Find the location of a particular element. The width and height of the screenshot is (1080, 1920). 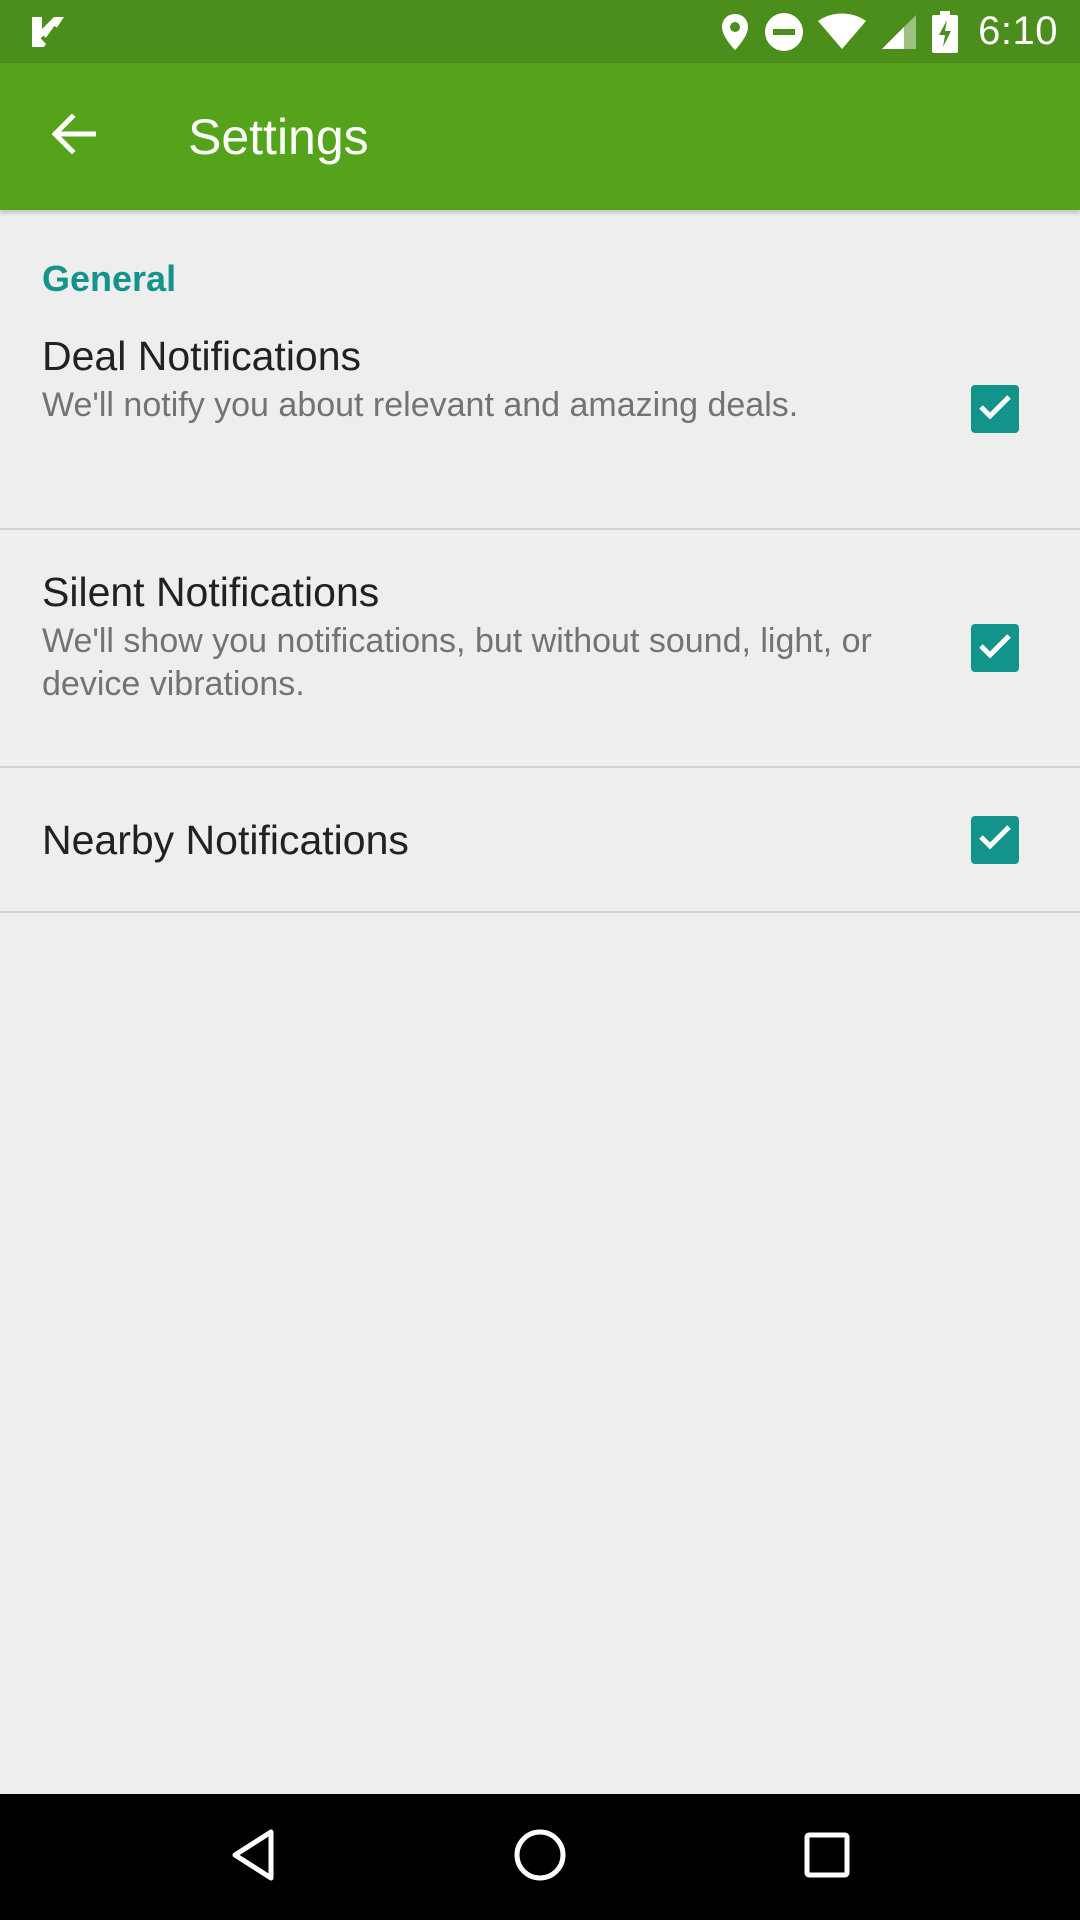

pref-text: Nearby Notifications is located at coordinates (540, 817).